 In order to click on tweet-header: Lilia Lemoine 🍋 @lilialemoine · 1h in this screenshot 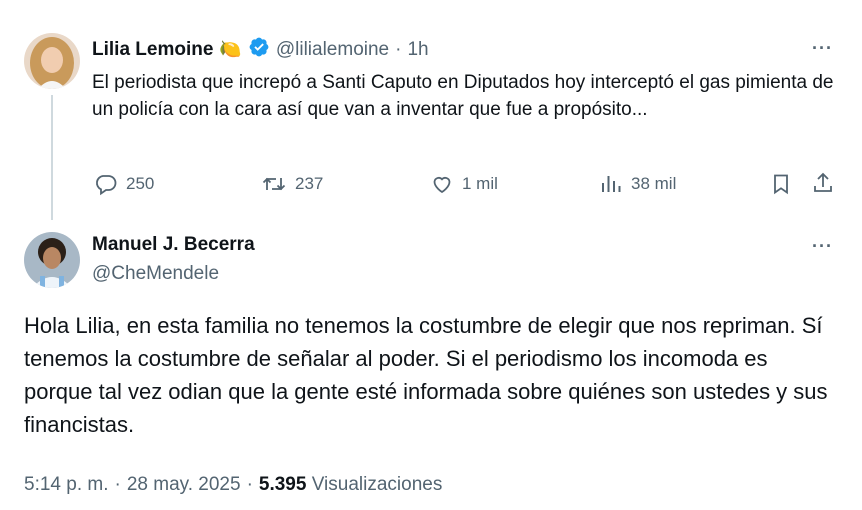, I will do `click(260, 49)`.